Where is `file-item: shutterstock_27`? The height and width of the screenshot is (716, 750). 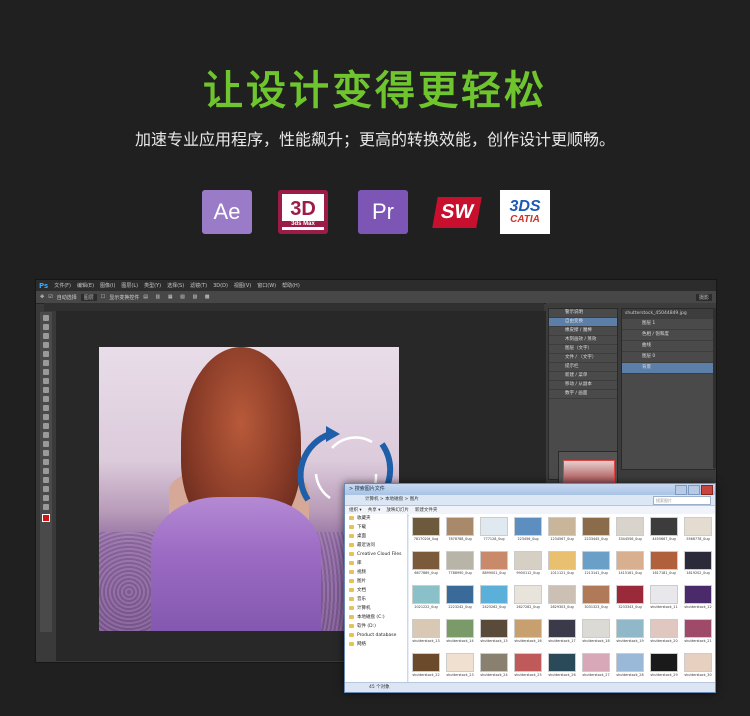
file-item: shutterstock_27 is located at coordinates (596, 667).